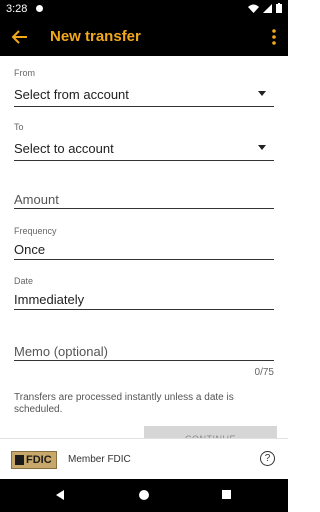 The width and height of the screenshot is (320, 512). What do you see at coordinates (264, 372) in the screenshot?
I see `memo-char-counter: 0/75` at bounding box center [264, 372].